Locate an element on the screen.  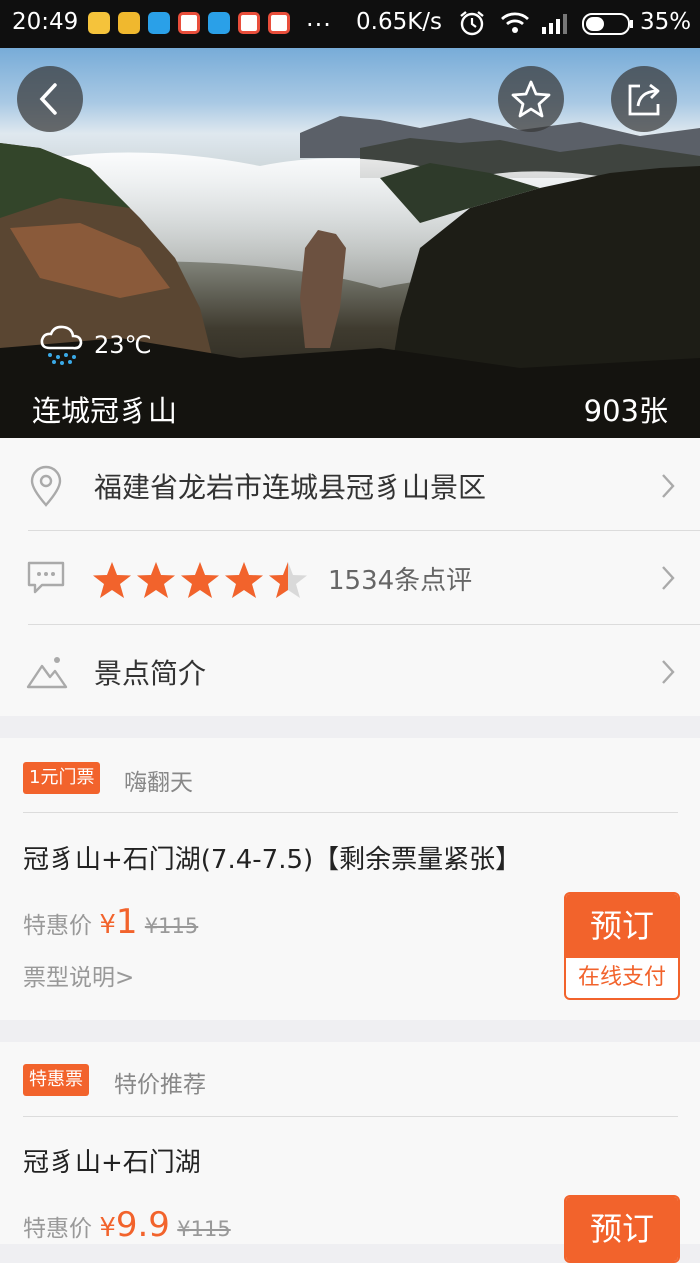
ticket-seller: 嗨翻天 is located at coordinates (158, 783).